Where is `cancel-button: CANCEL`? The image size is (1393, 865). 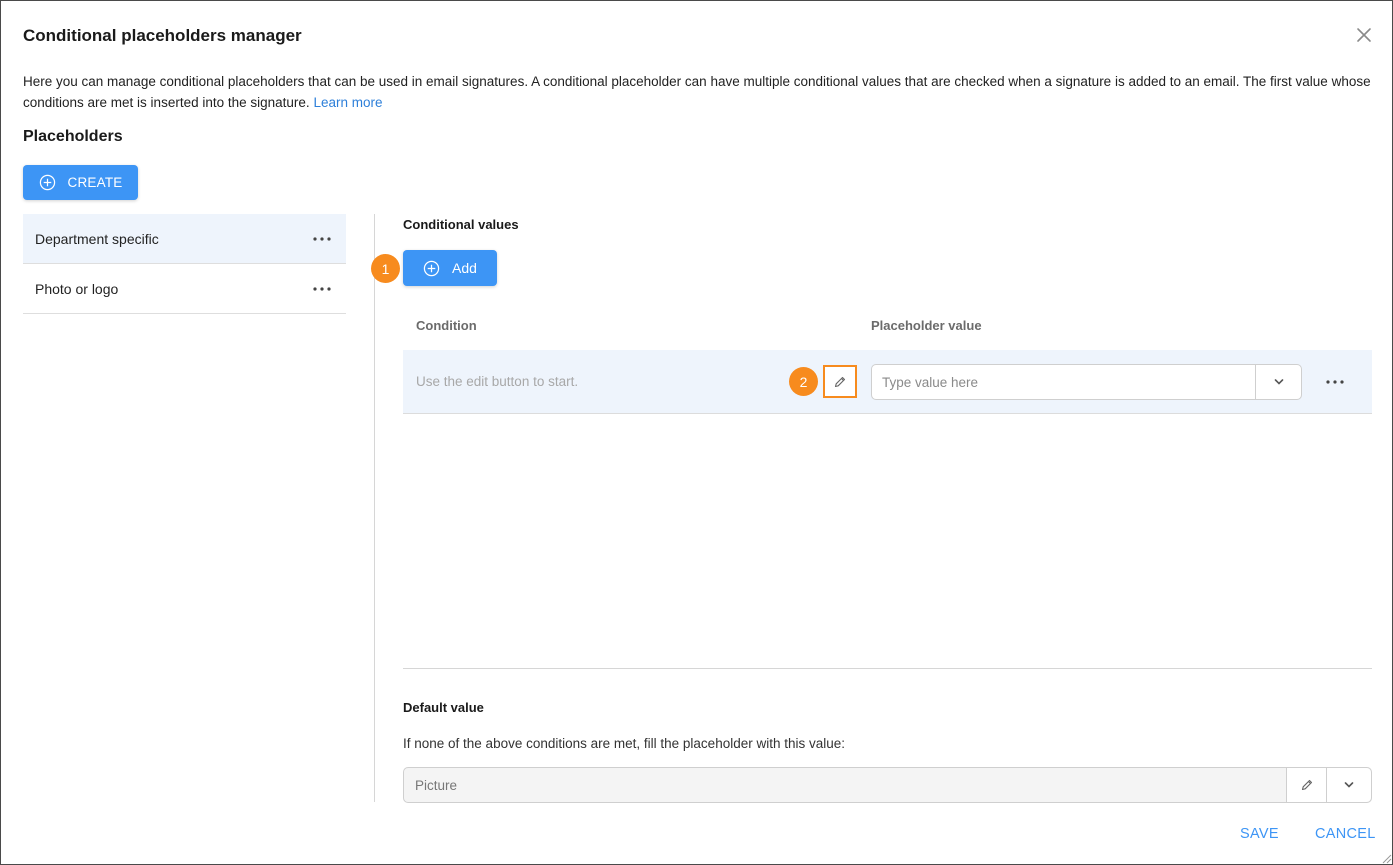 cancel-button: CANCEL is located at coordinates (1345, 834).